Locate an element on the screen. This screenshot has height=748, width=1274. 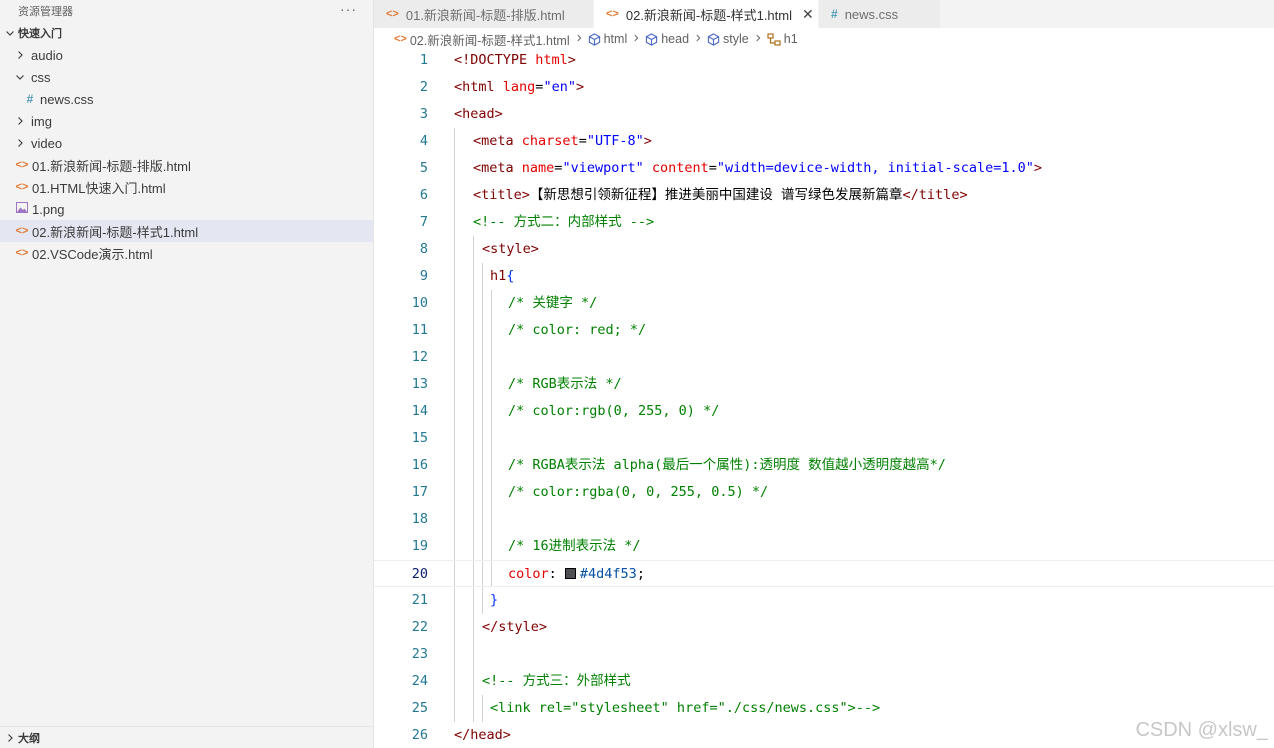
breadcrumb-item: head is located at coordinates (667, 39).